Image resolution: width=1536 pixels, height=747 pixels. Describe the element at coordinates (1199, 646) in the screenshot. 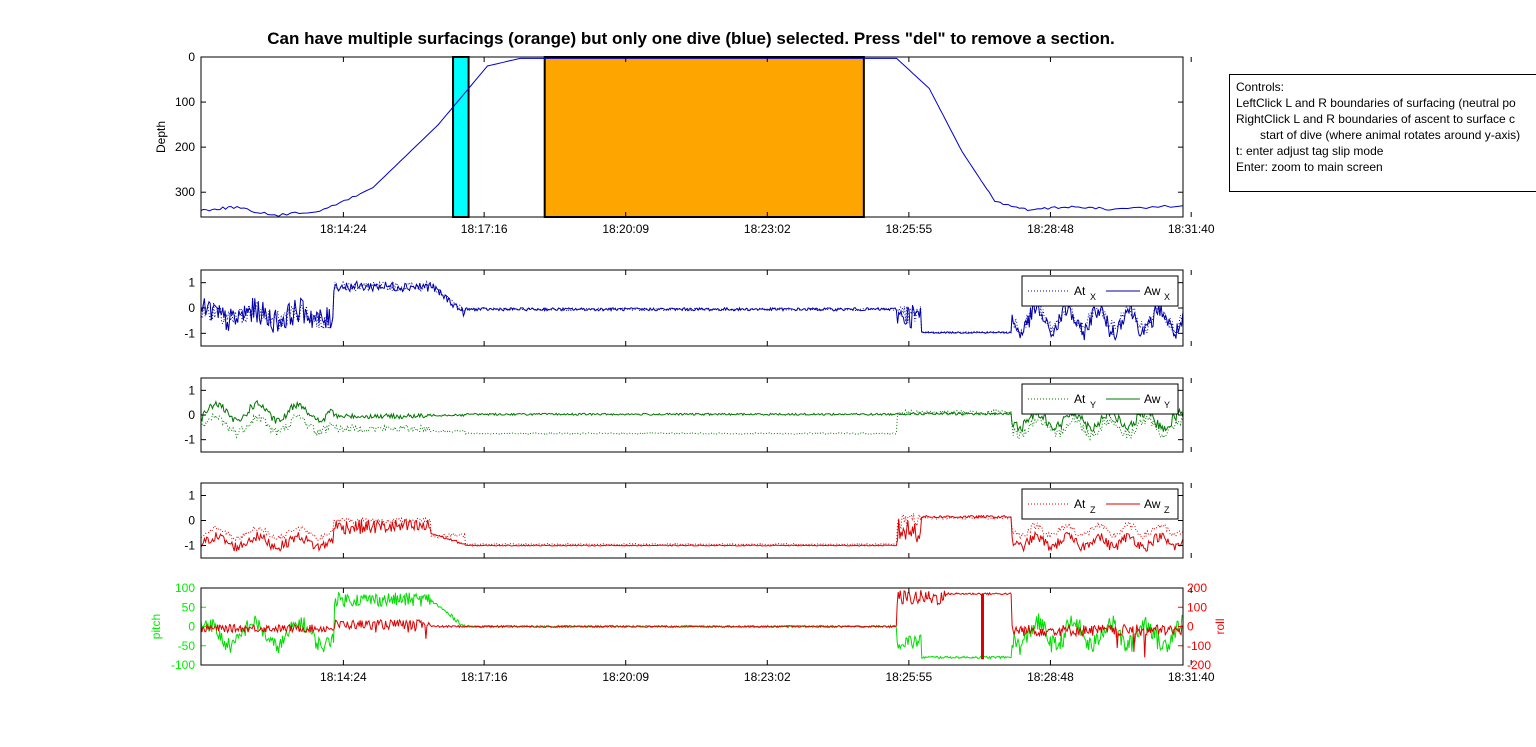

I see `y-tick-label-right: -100` at that location.